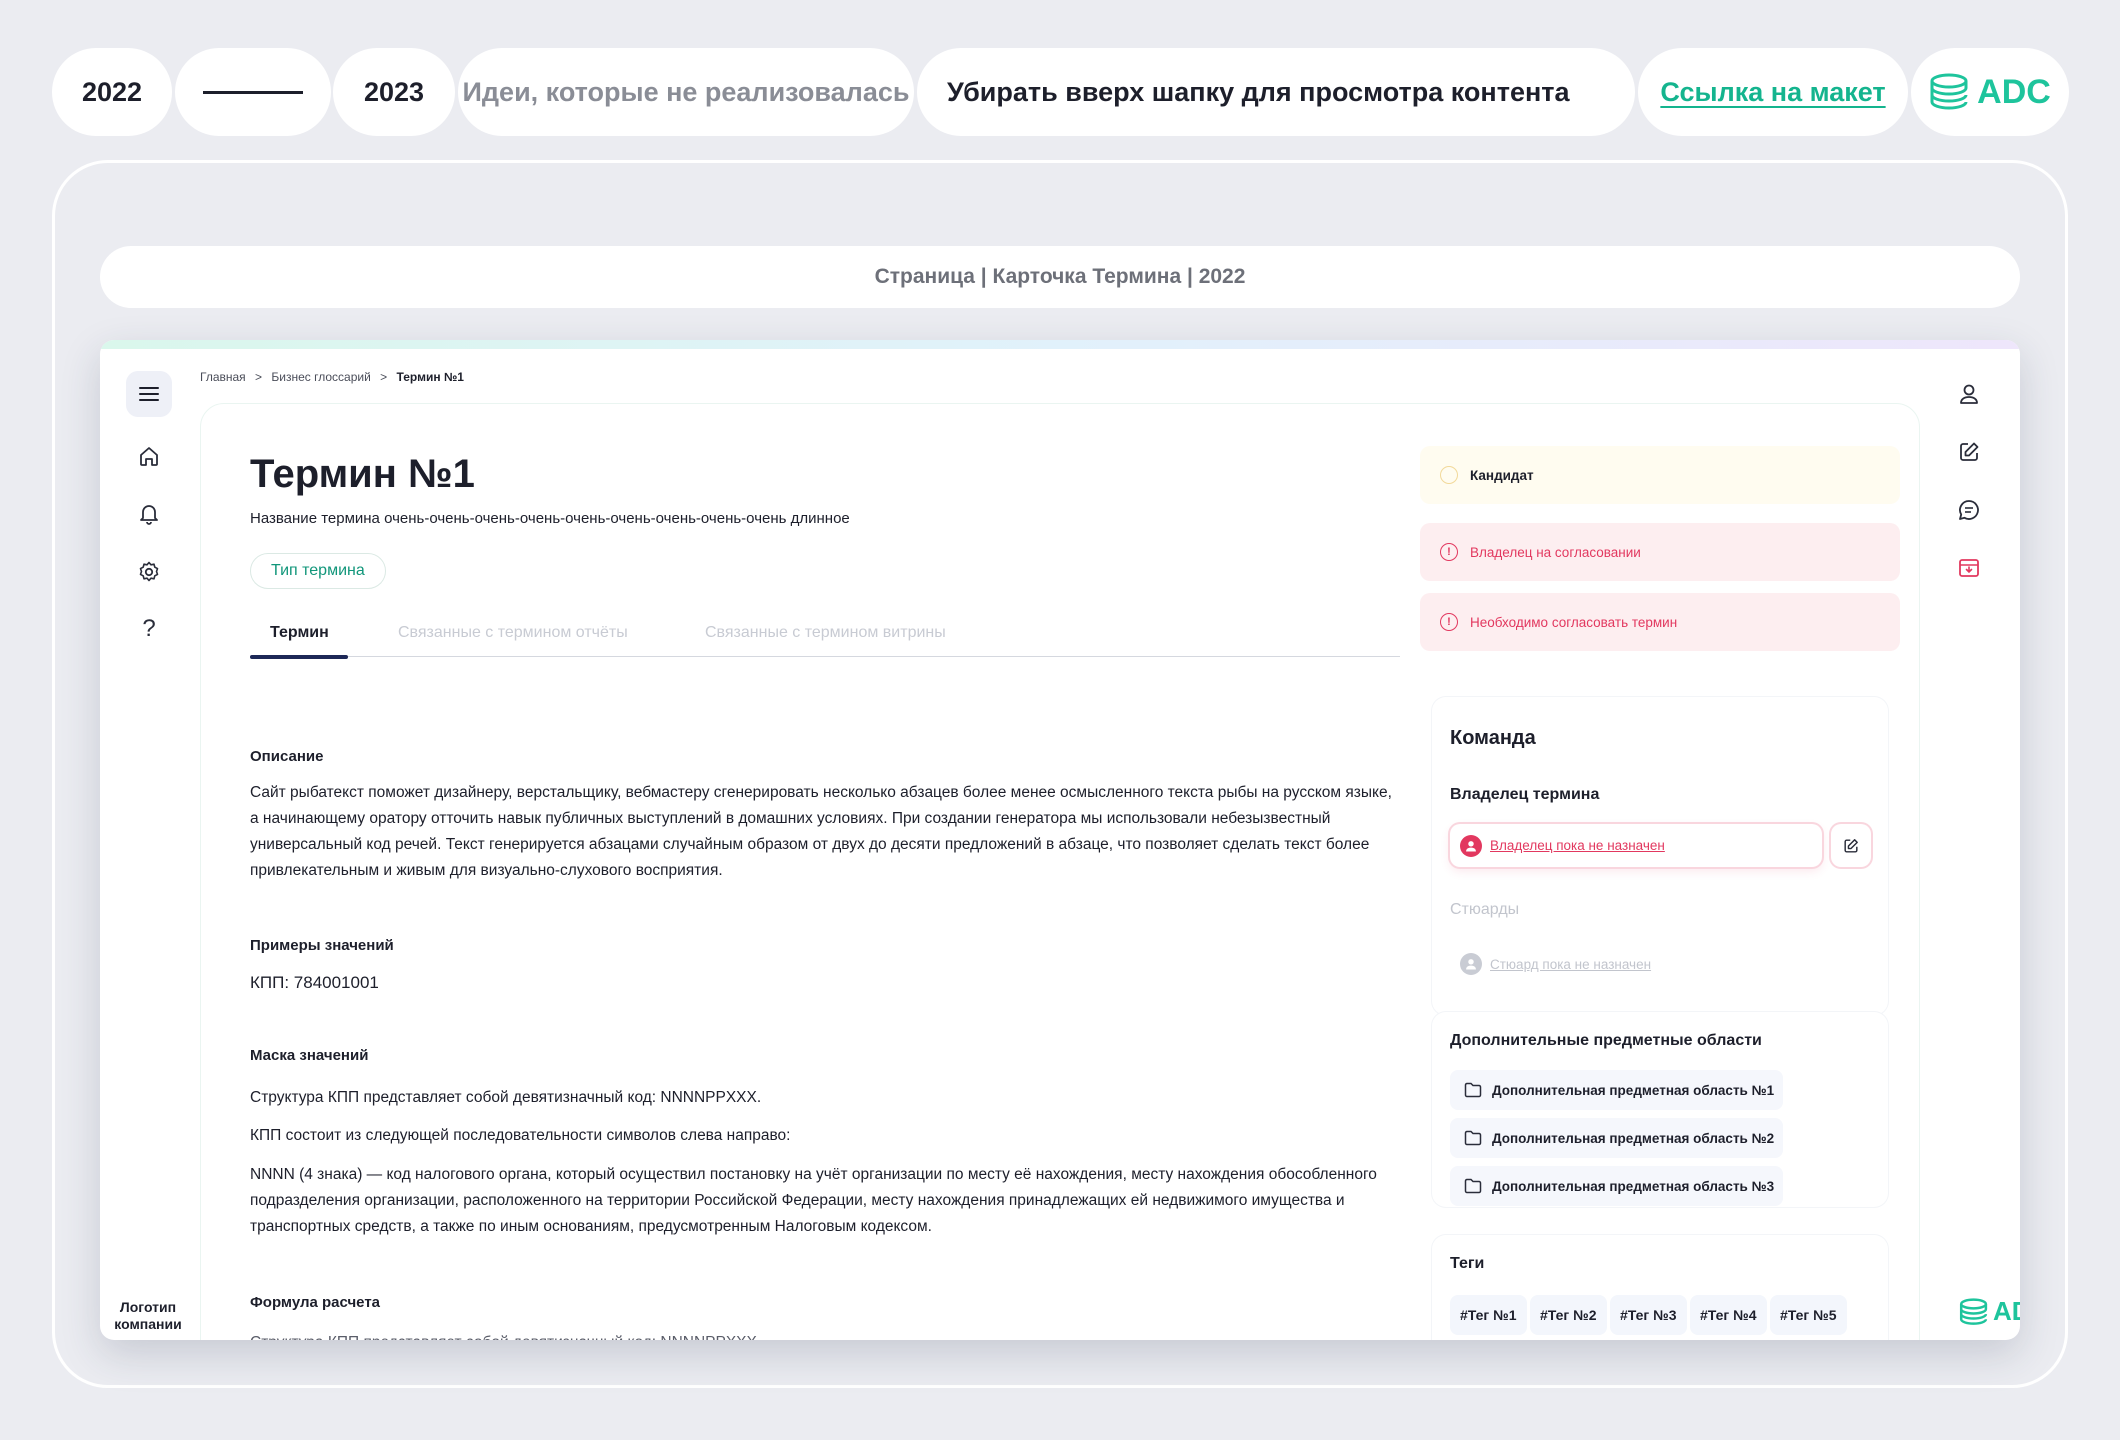 This screenshot has width=2120, height=1440. I want to click on menu-icon, so click(149, 394).